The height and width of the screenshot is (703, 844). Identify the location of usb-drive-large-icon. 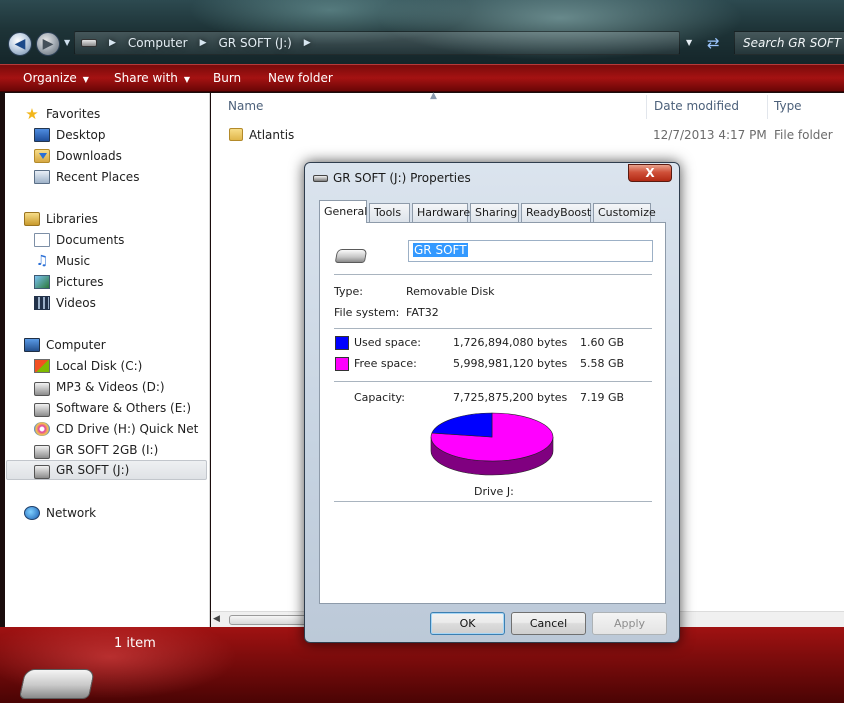
(57, 684).